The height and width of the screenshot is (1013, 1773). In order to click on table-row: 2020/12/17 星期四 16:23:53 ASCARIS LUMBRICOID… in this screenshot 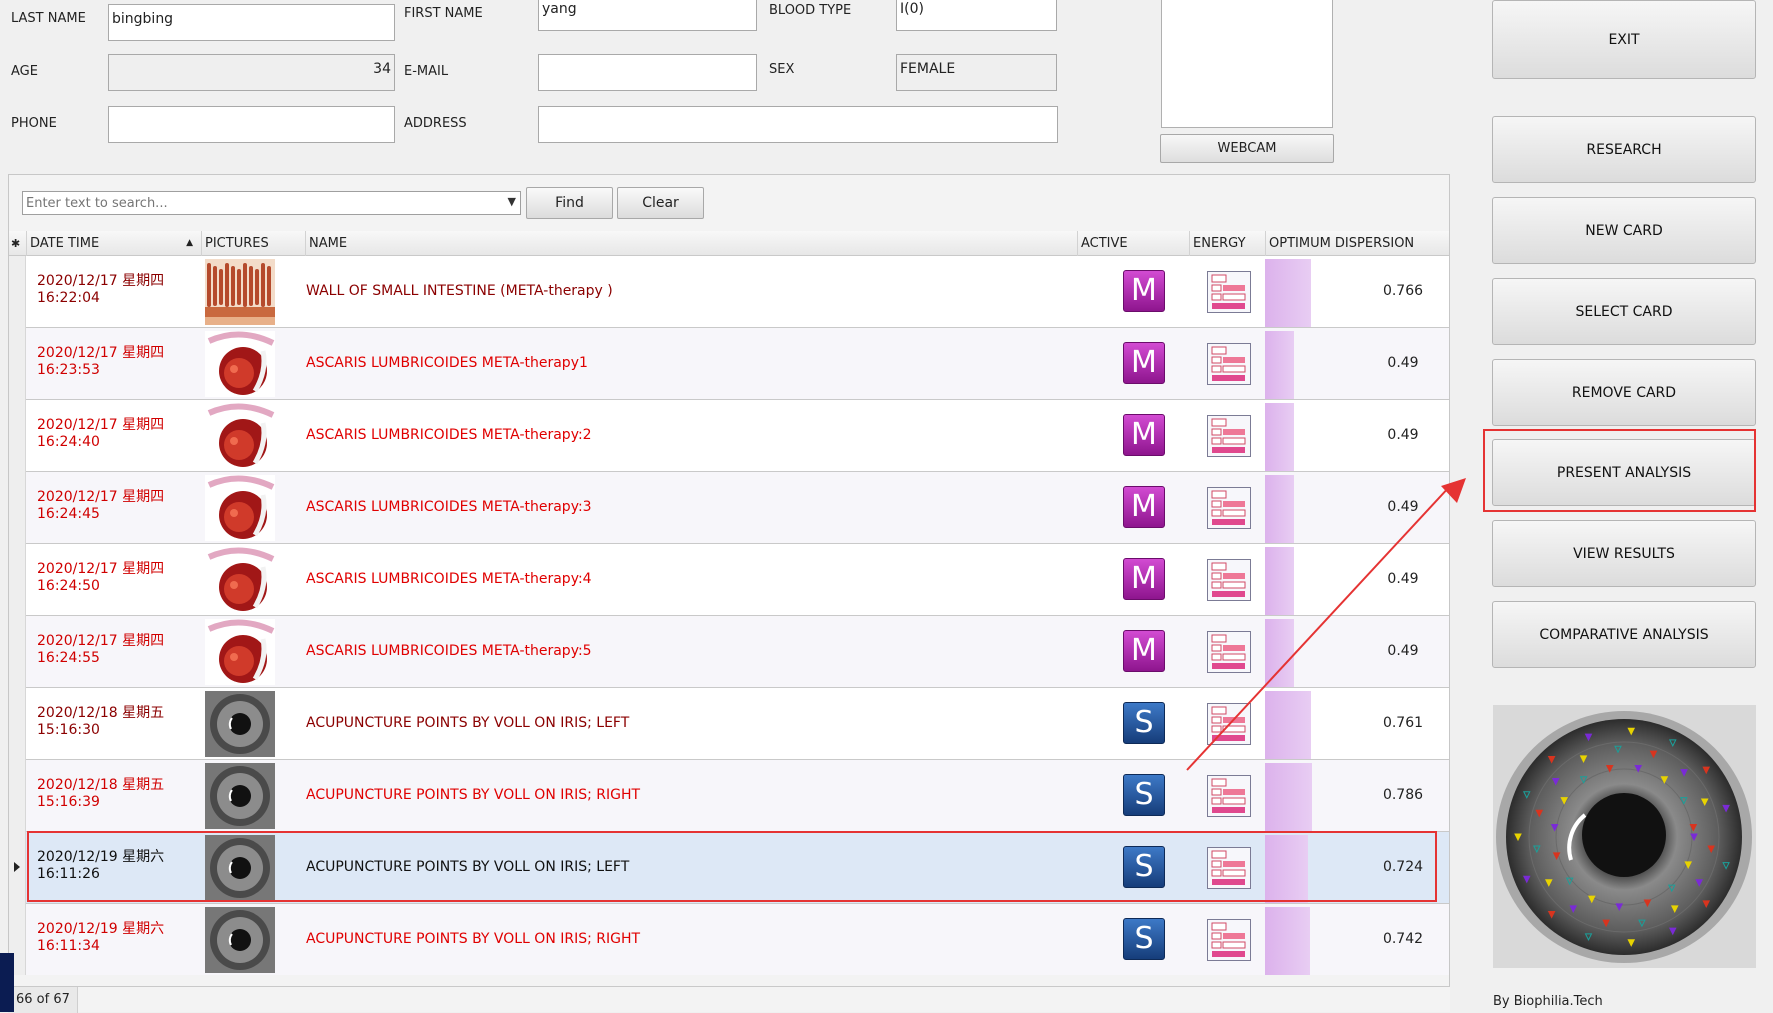, I will do `click(729, 364)`.